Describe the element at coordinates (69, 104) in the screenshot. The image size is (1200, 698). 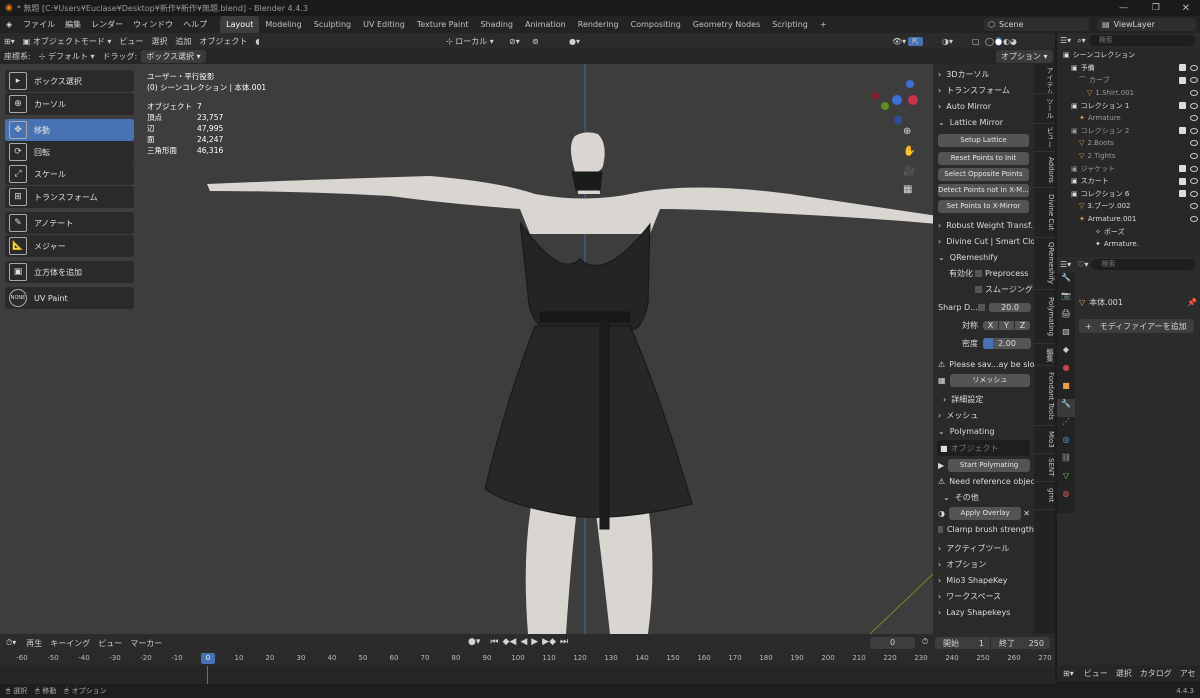
I see `tool-cursor: ⊕ カーソル` at that location.